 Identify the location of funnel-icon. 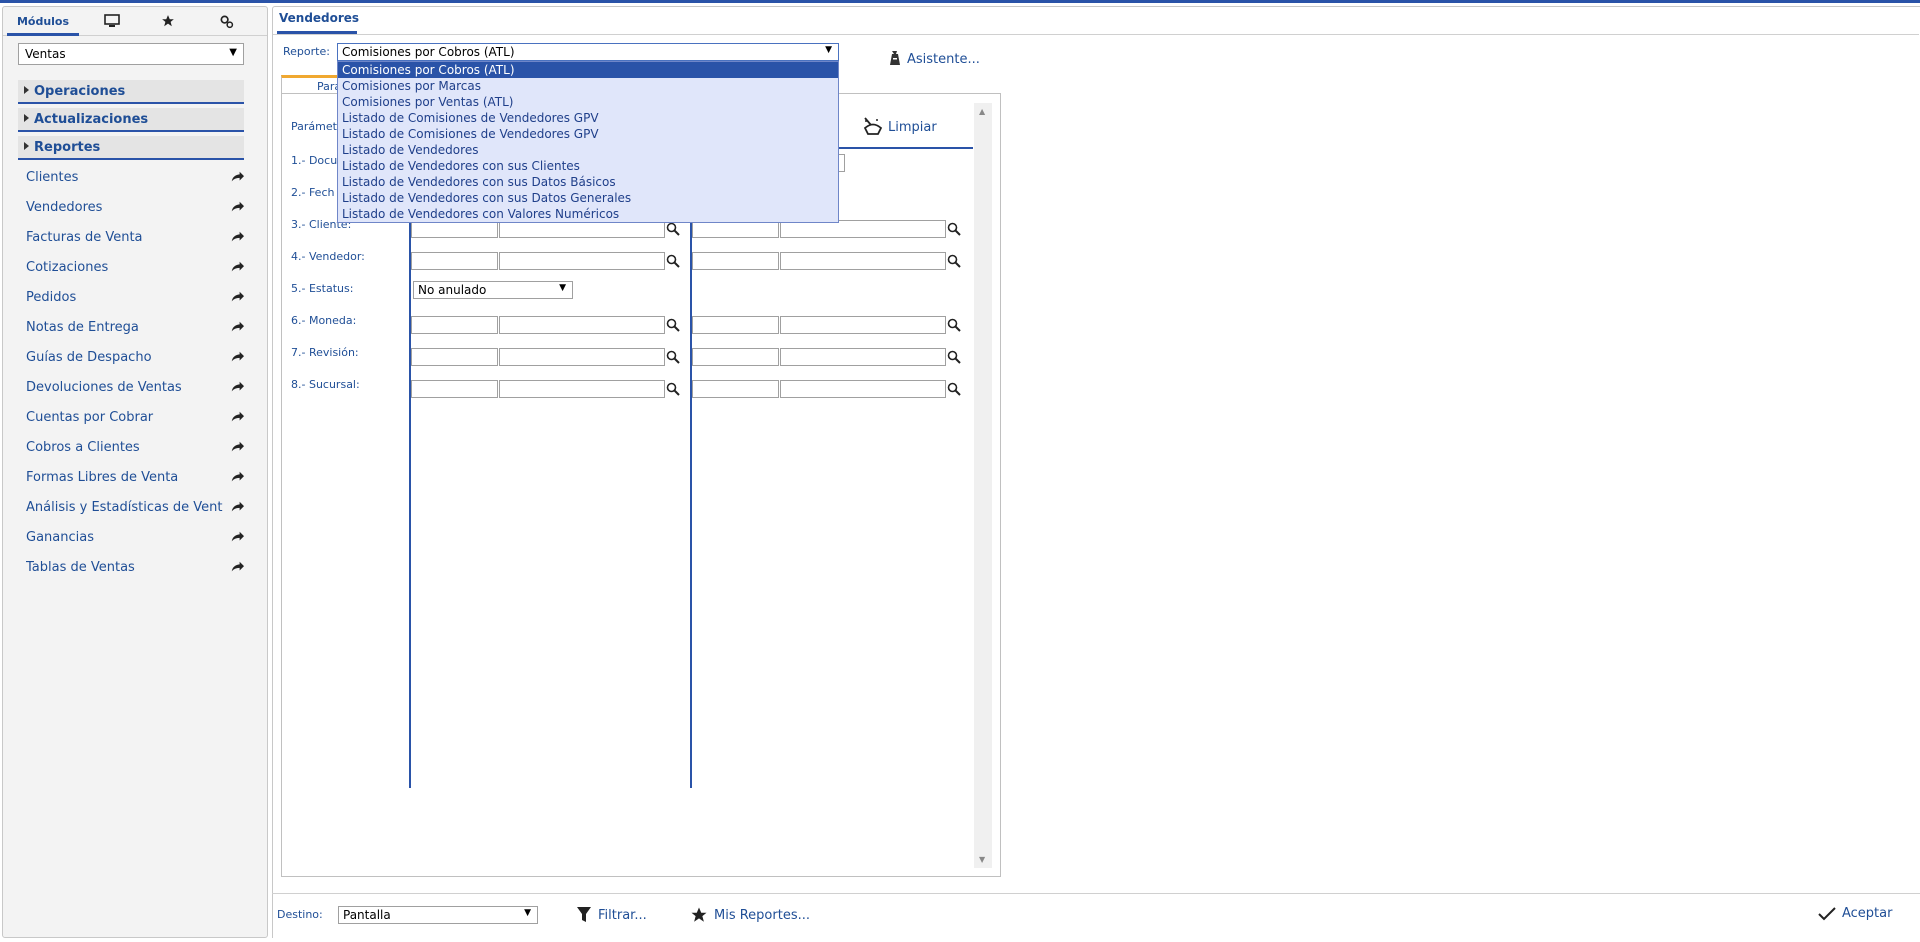
(584, 914).